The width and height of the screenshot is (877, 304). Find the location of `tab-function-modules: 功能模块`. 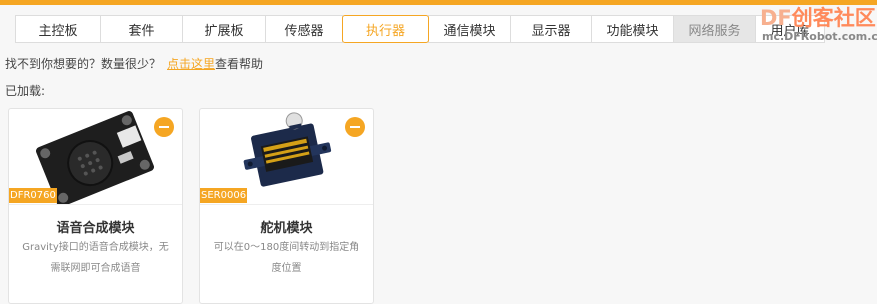

tab-function-modules: 功能模块 is located at coordinates (632, 29).